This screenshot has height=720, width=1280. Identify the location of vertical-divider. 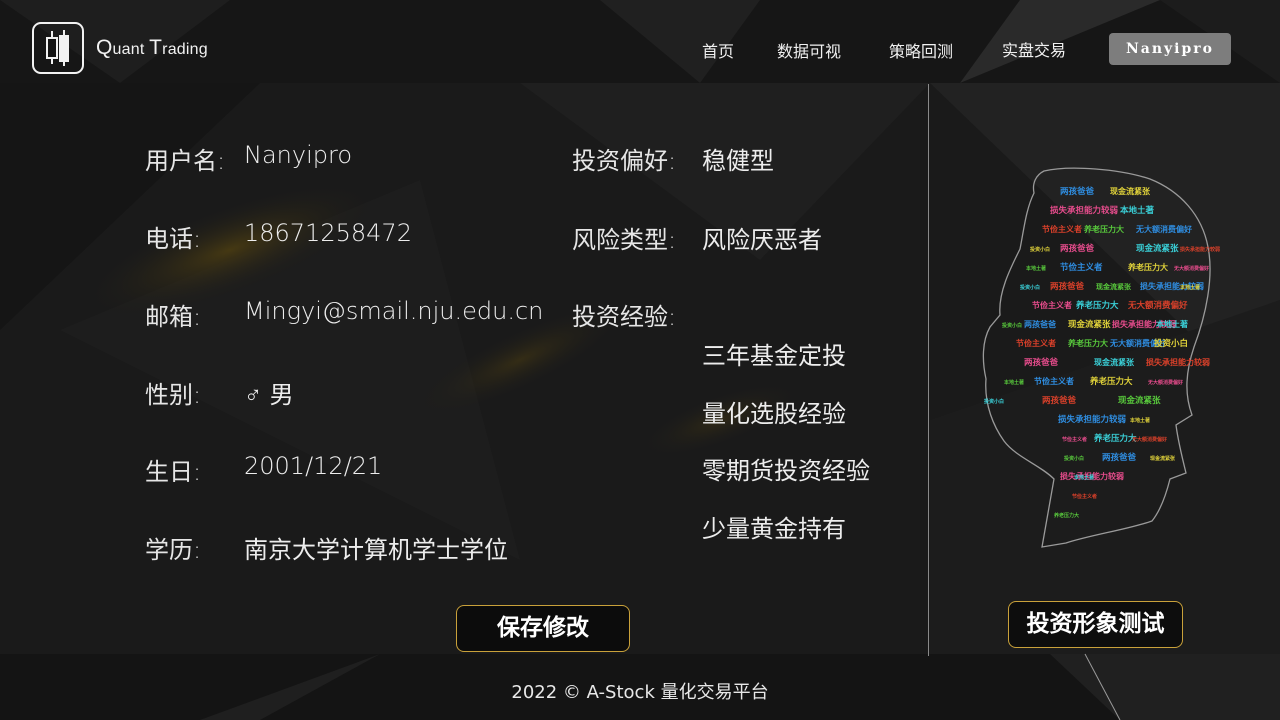
(928, 370).